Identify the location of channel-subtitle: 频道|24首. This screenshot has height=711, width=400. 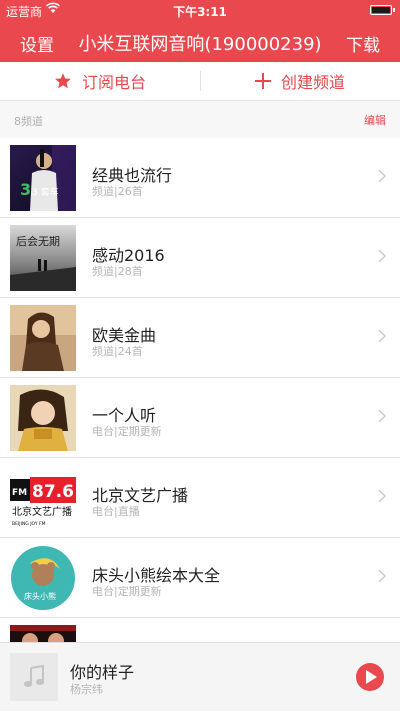
(117, 351).